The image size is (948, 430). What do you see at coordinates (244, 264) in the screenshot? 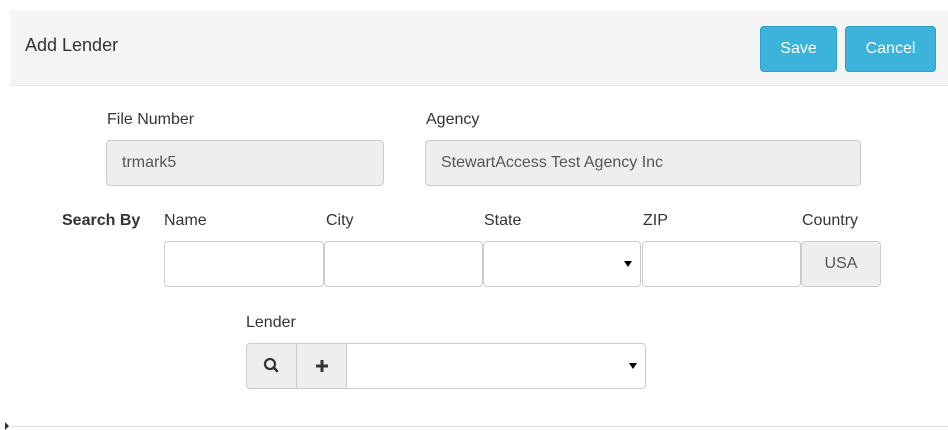
I see `name-input` at bounding box center [244, 264].